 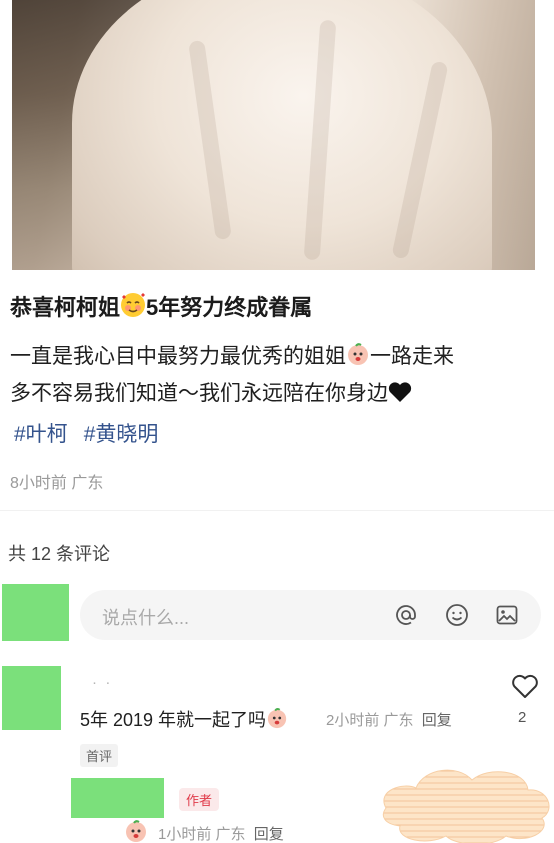 I want to click on post-title: 恭喜柯柯姐 5年努力终成眷属, so click(x=161, y=306).